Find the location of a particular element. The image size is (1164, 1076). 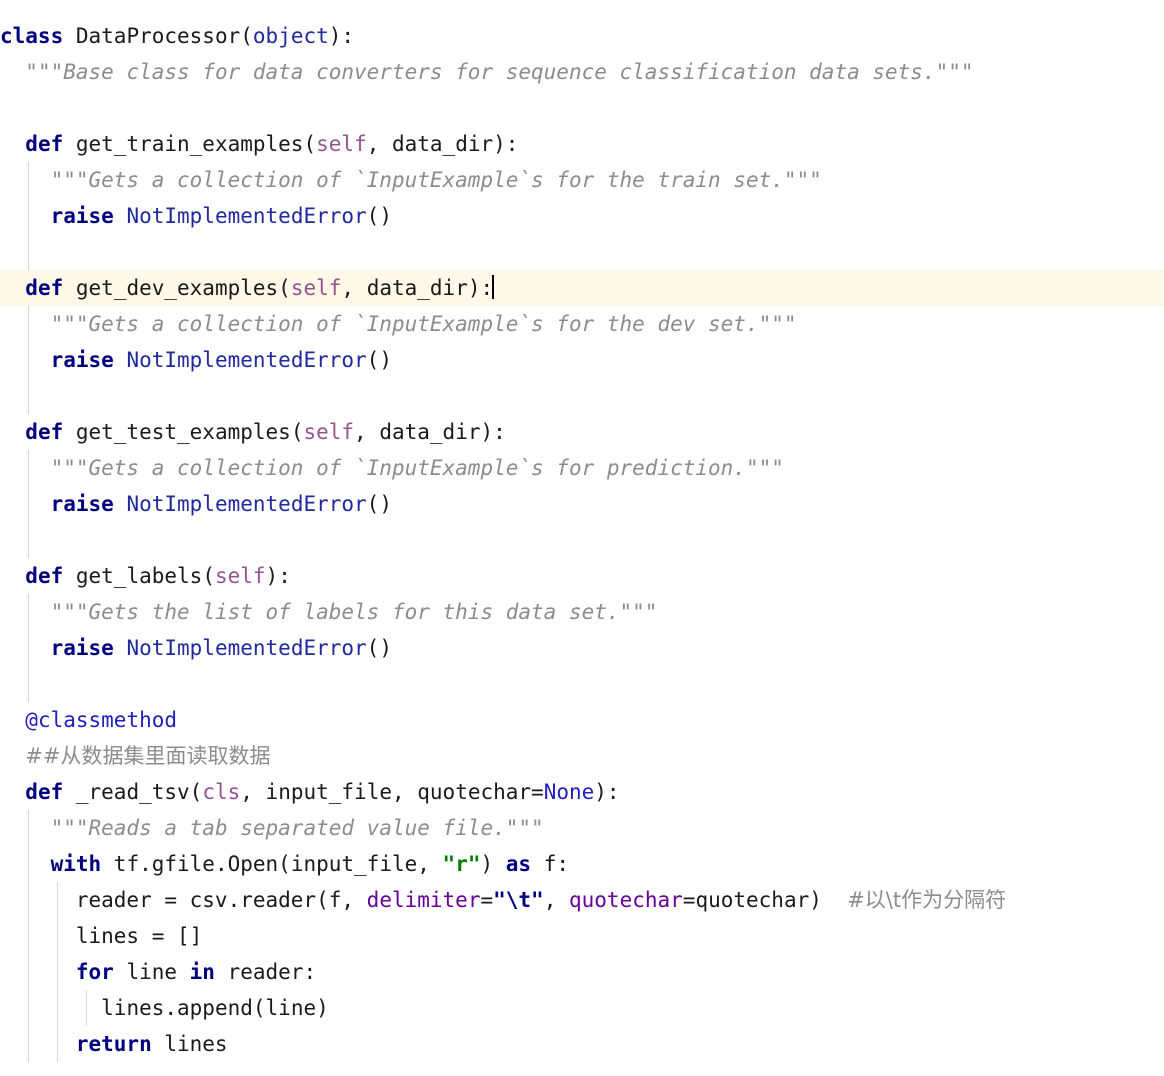

code-token-plain: tf.gfile.Open is located at coordinates (190, 864).